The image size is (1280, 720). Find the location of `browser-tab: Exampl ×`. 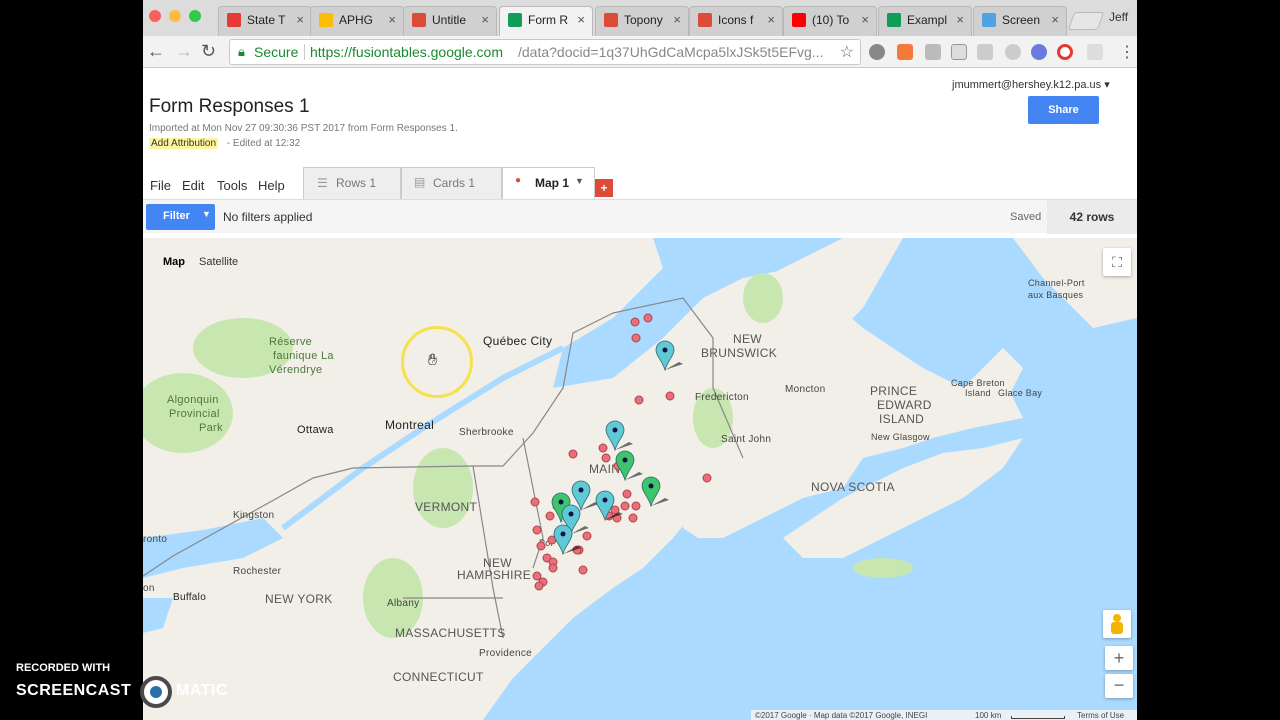

browser-tab: Exampl × is located at coordinates (925, 21).